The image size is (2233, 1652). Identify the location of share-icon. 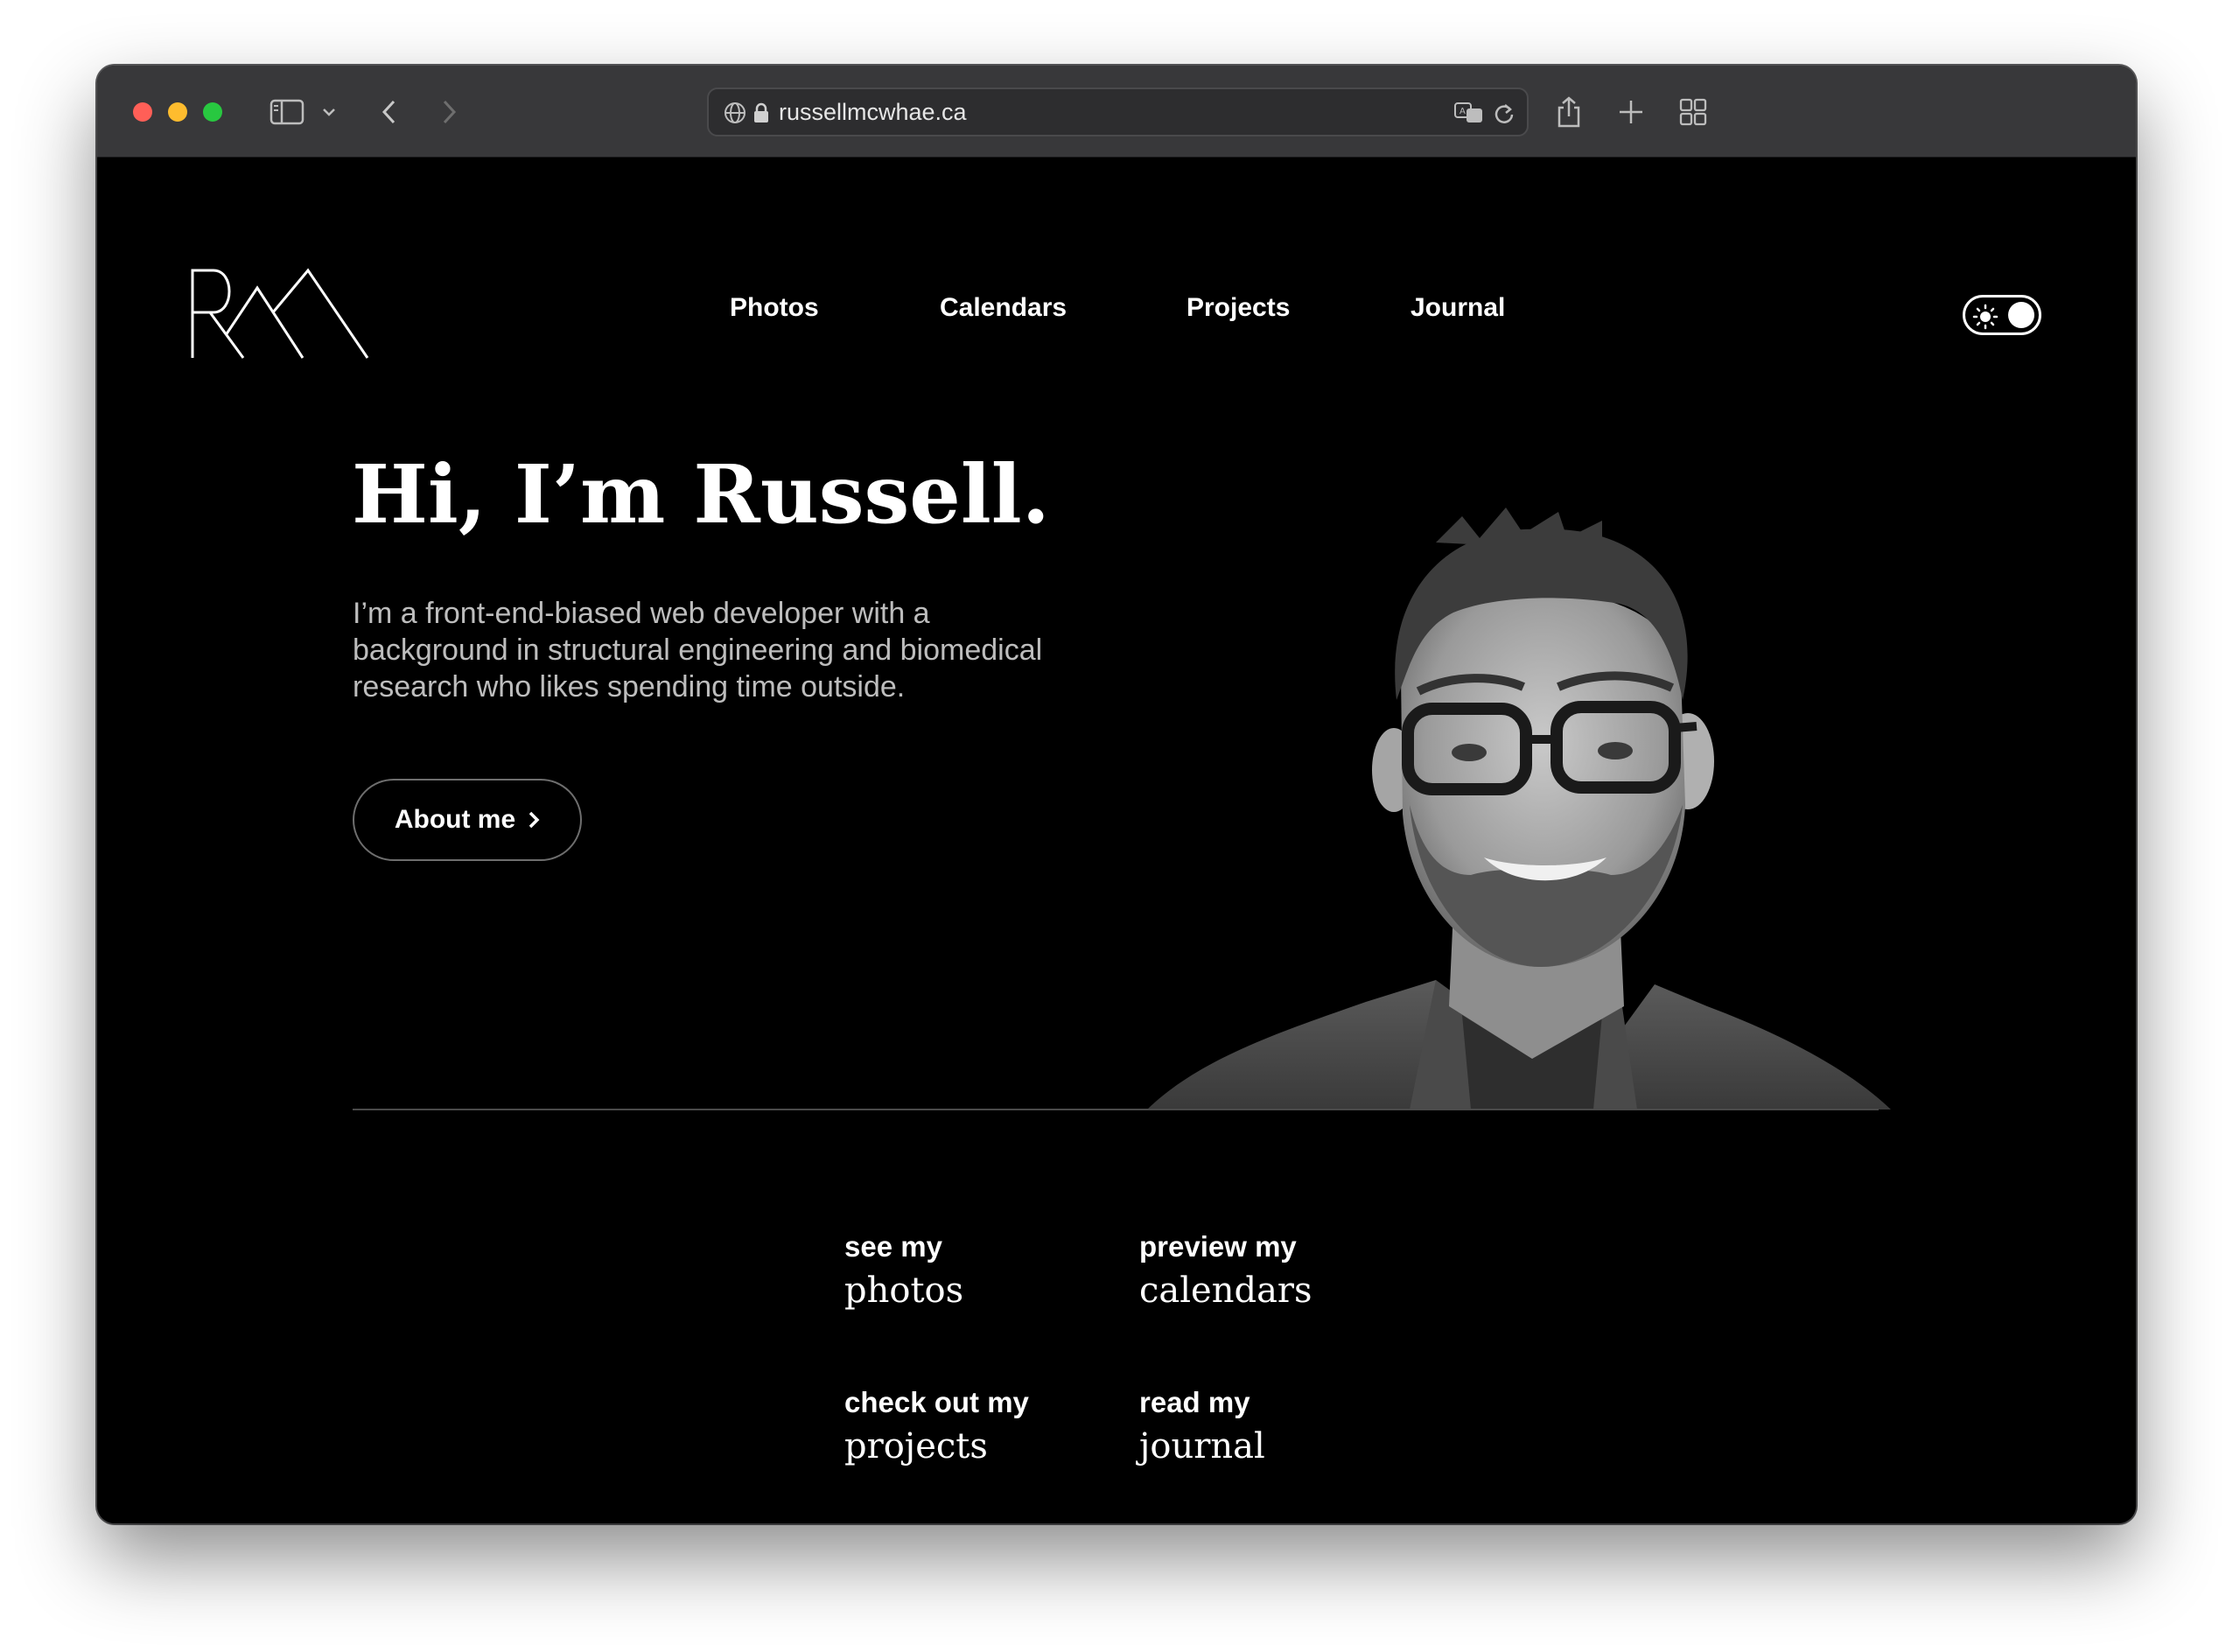
(1569, 112).